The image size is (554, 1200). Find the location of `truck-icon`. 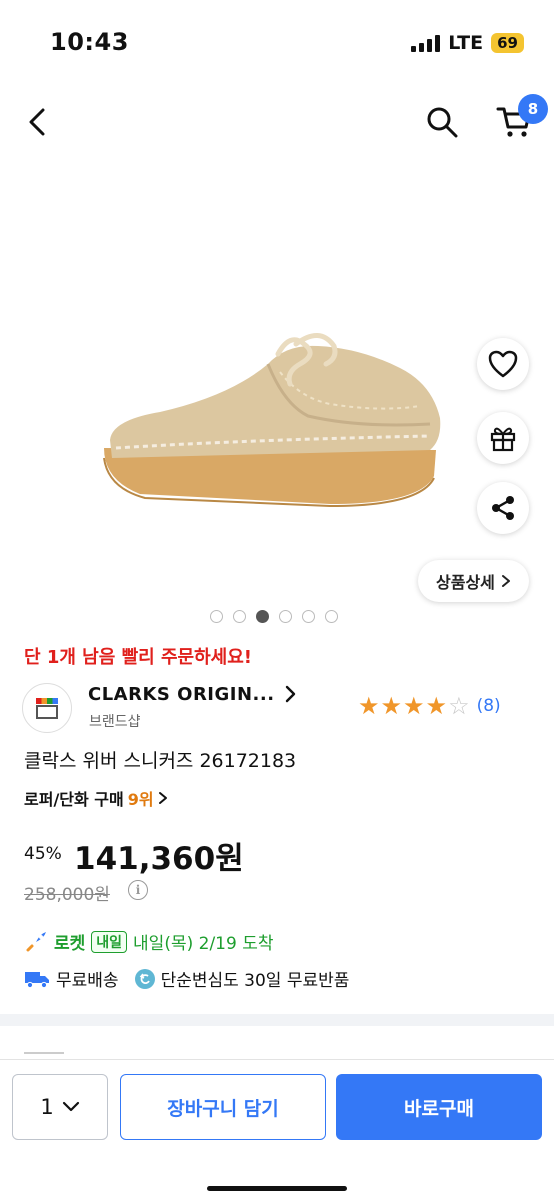

truck-icon is located at coordinates (37, 979).